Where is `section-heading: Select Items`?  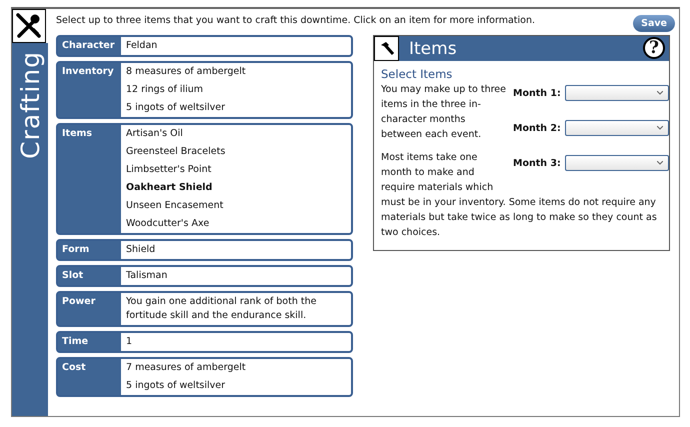
section-heading: Select Items is located at coordinates (417, 74).